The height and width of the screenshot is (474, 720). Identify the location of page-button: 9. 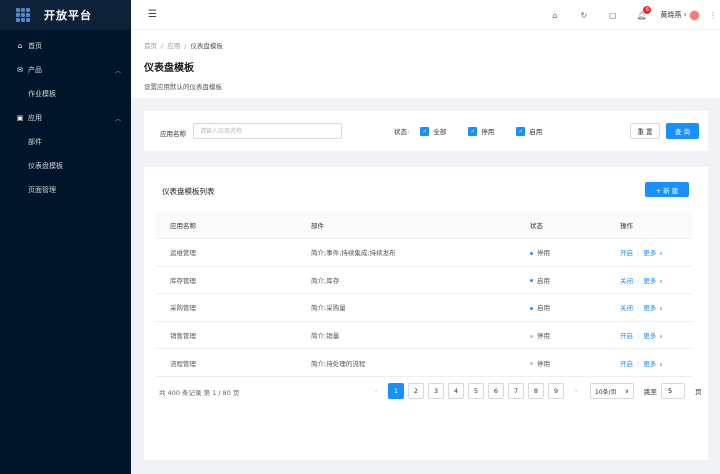
(556, 391).